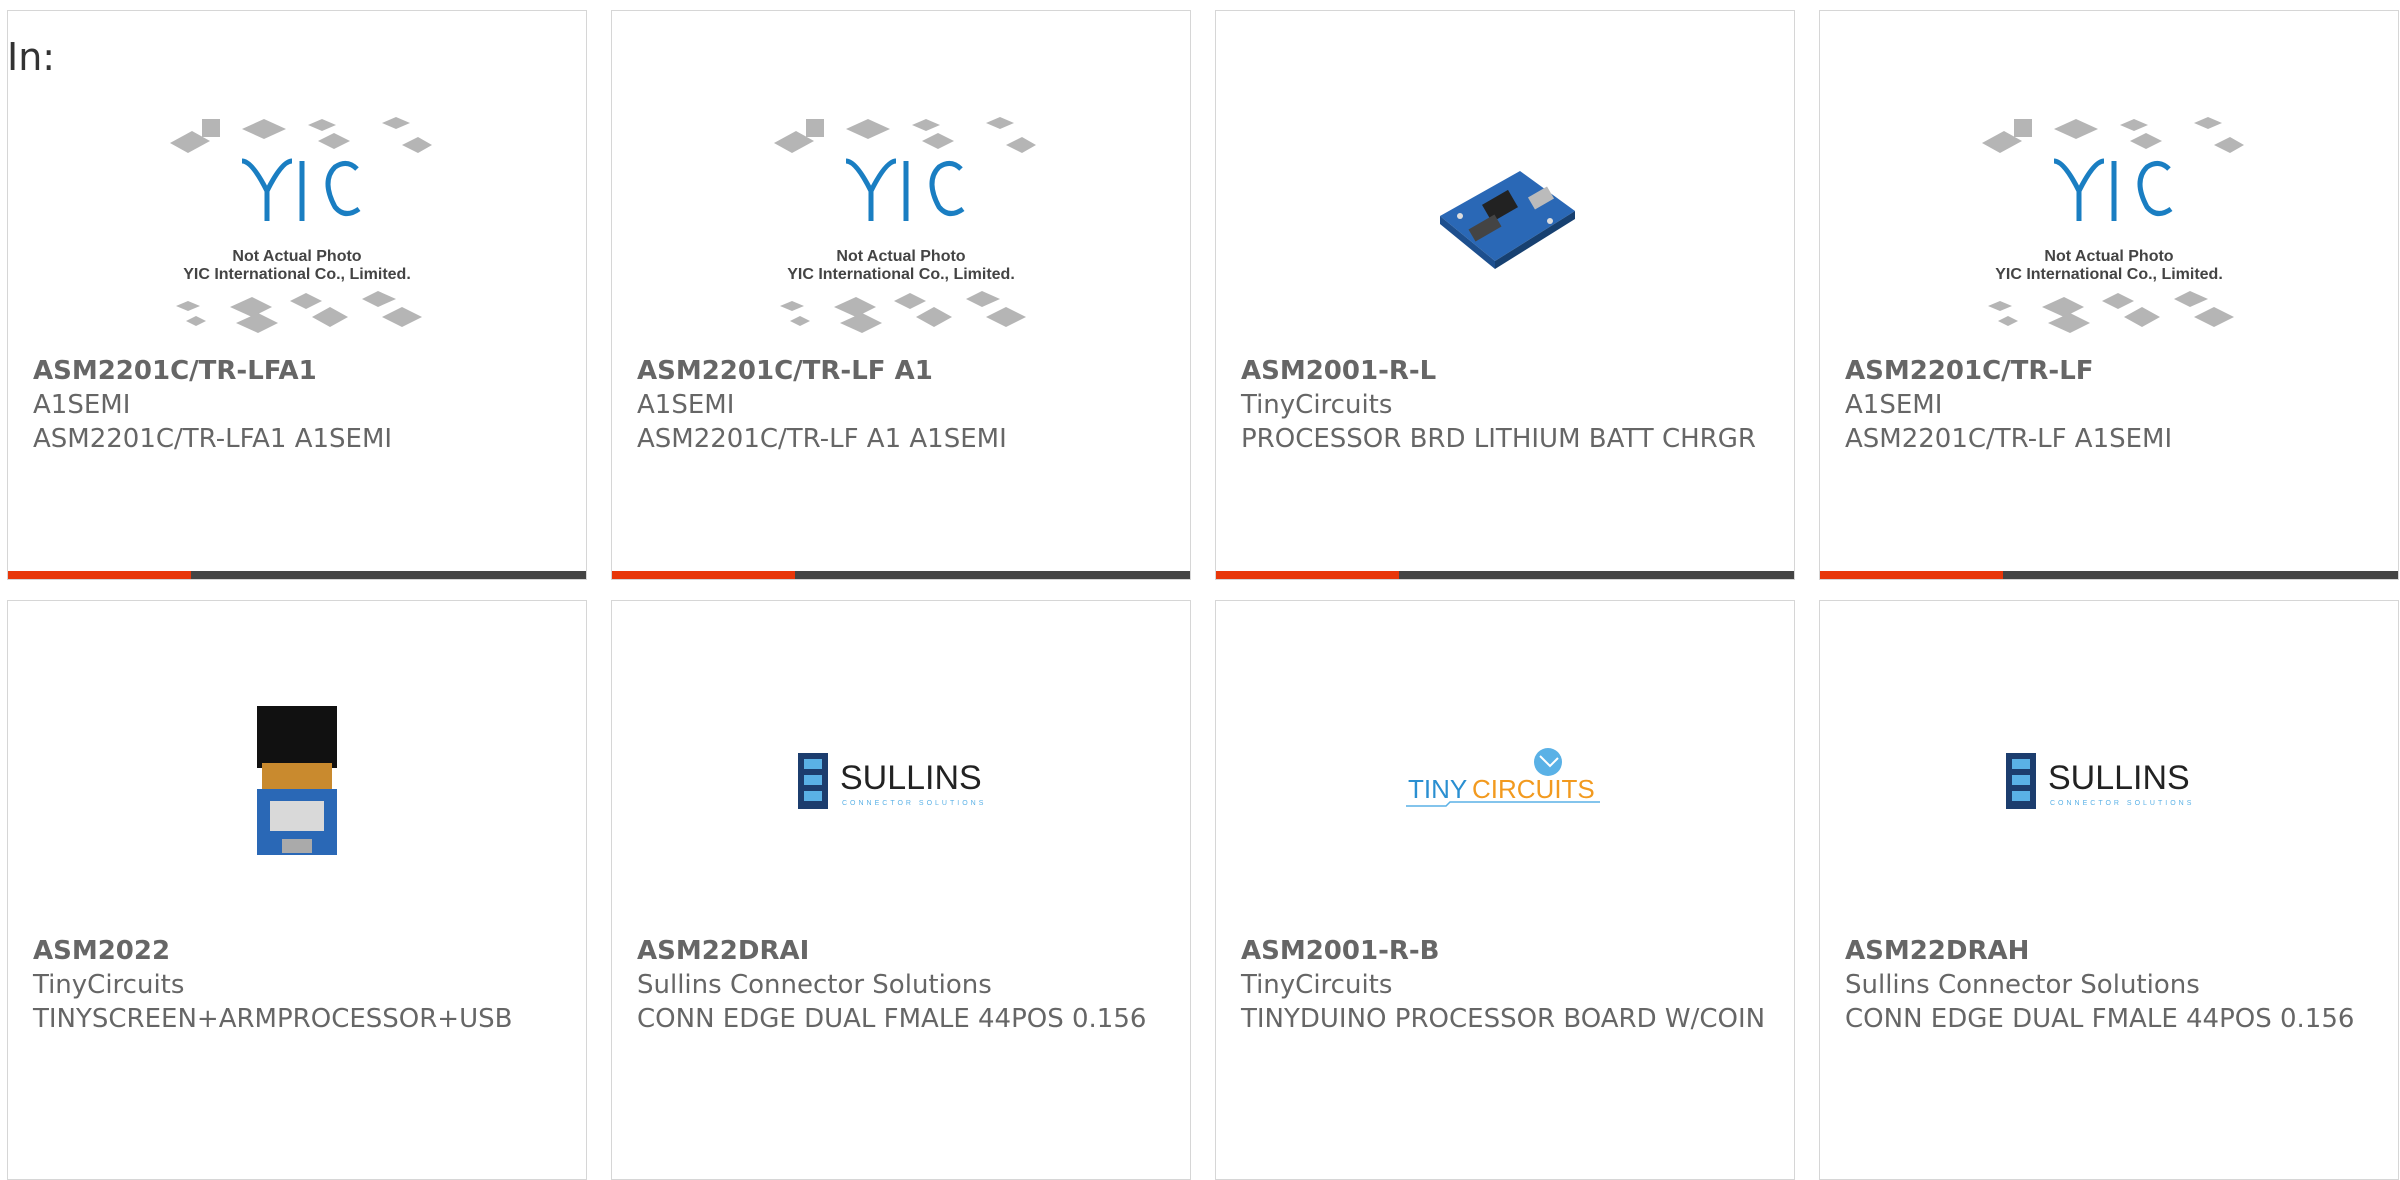 The height and width of the screenshot is (1180, 2400). I want to click on svg-text: CIRCUITS, so click(1533, 789).